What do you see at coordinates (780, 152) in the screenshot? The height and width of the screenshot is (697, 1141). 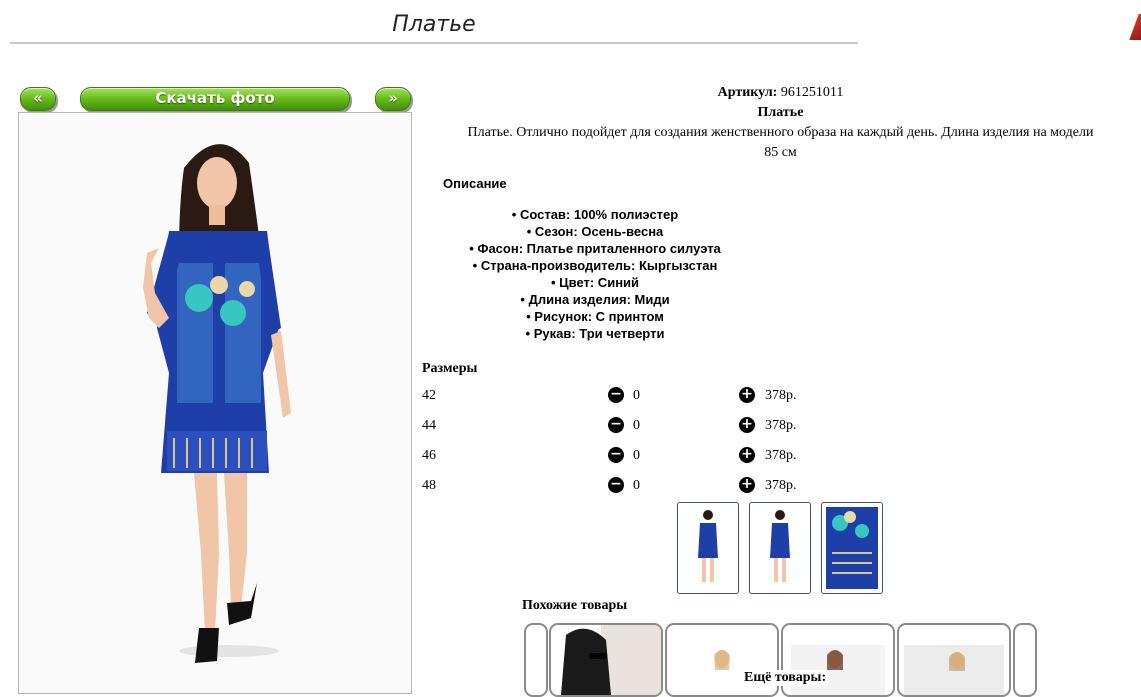 I see `product-description-line2: 85 см` at bounding box center [780, 152].